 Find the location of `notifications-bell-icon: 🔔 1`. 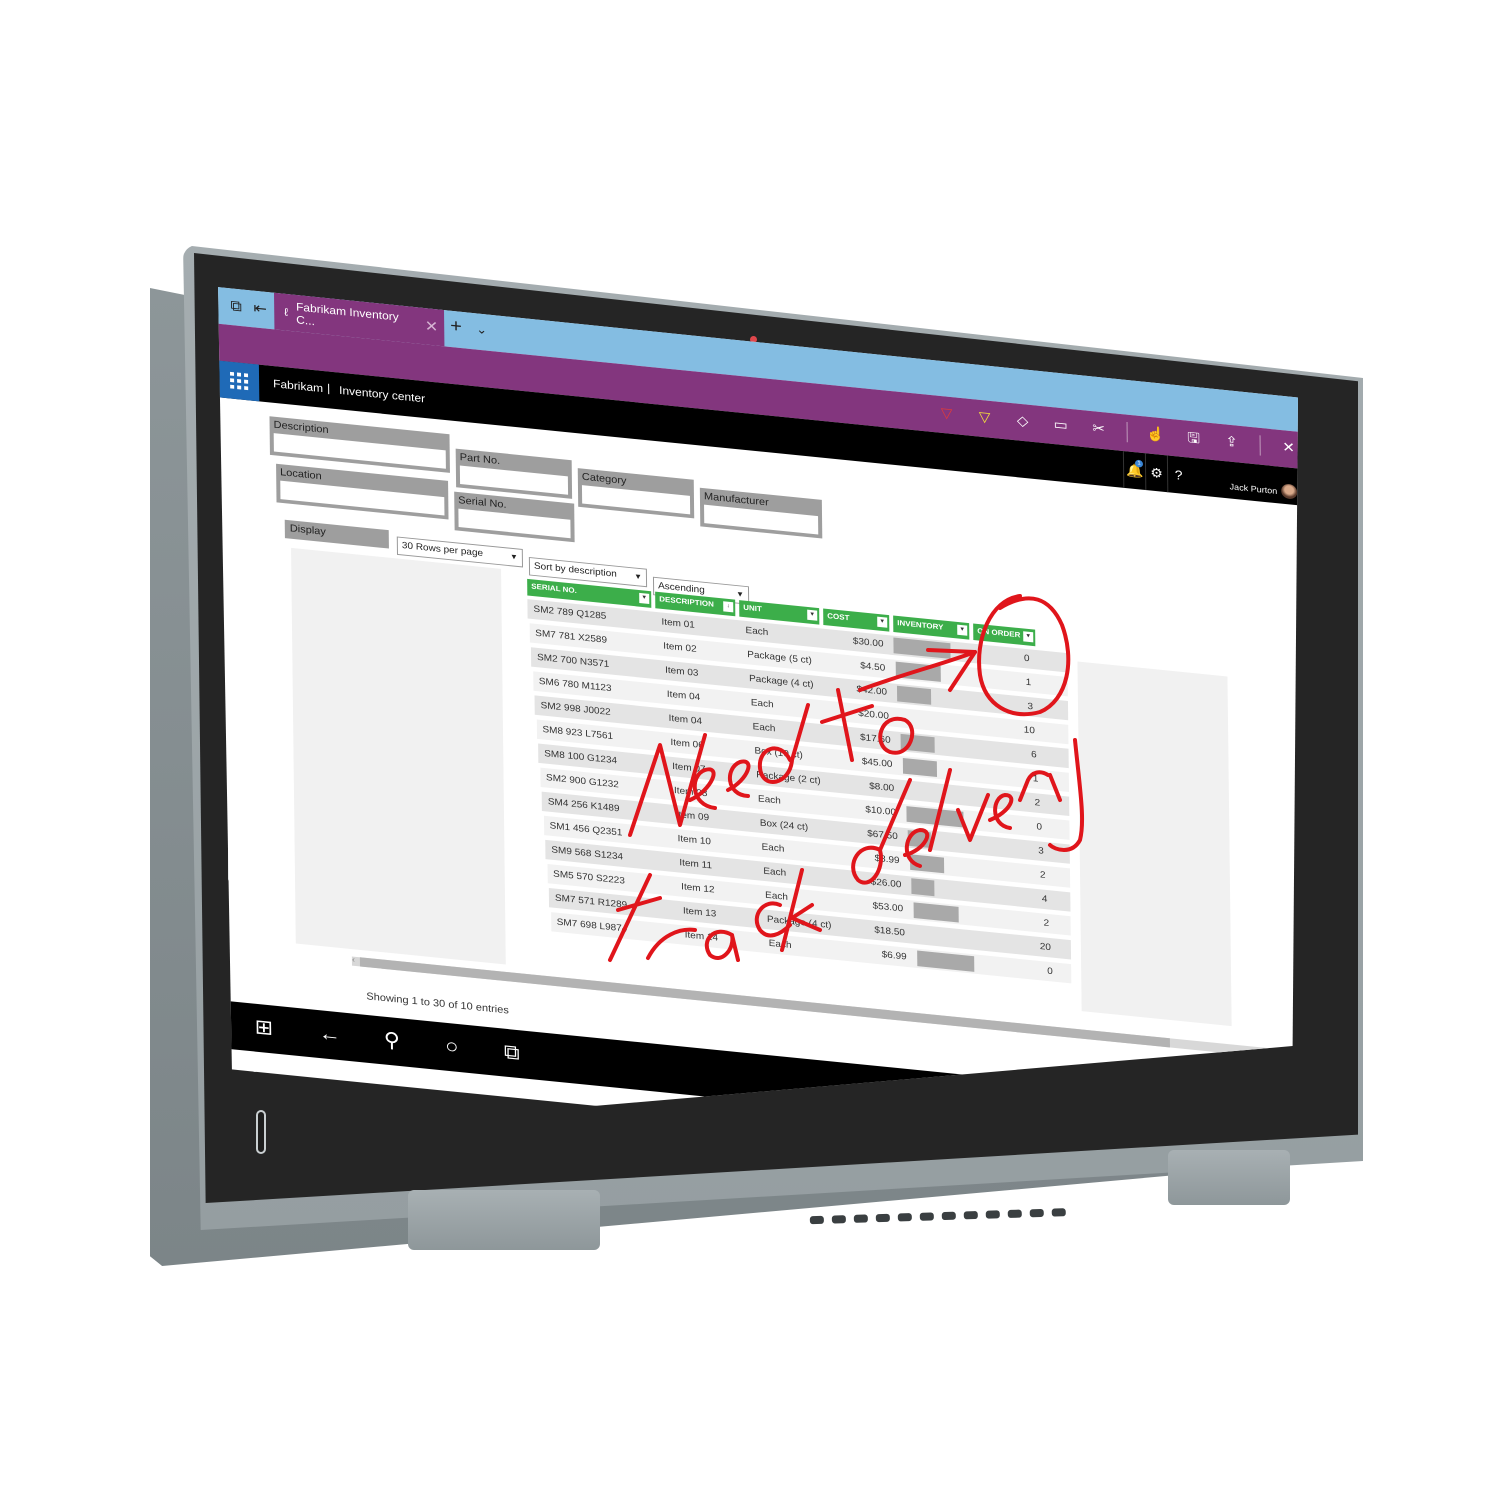

notifications-bell-icon: 🔔 1 is located at coordinates (1134, 470).